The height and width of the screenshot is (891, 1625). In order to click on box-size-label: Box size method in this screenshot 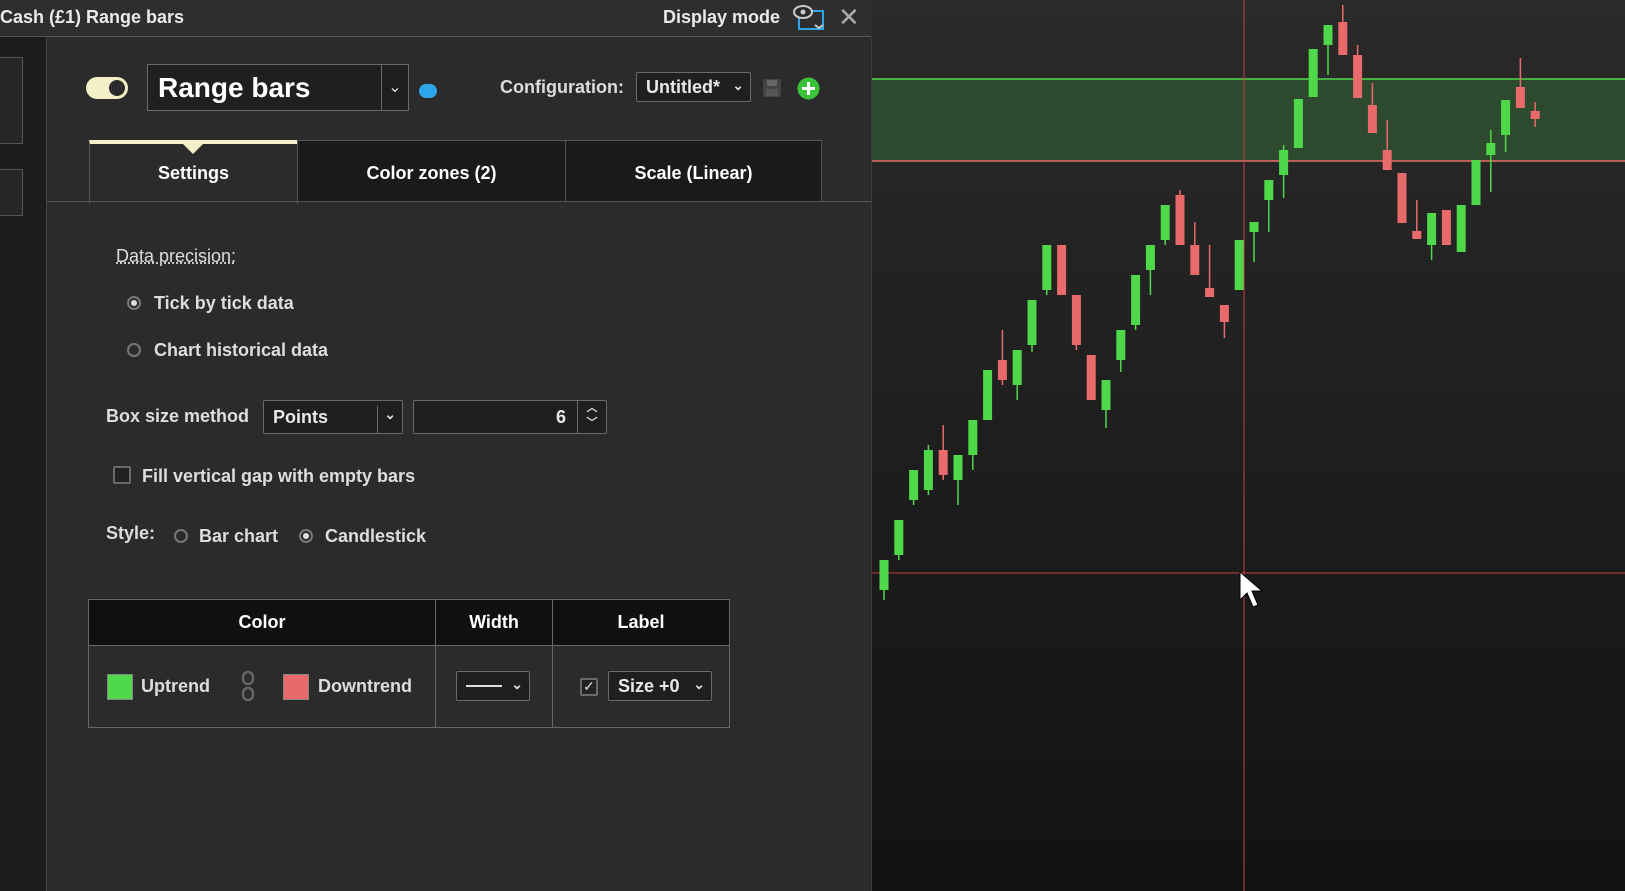, I will do `click(178, 416)`.